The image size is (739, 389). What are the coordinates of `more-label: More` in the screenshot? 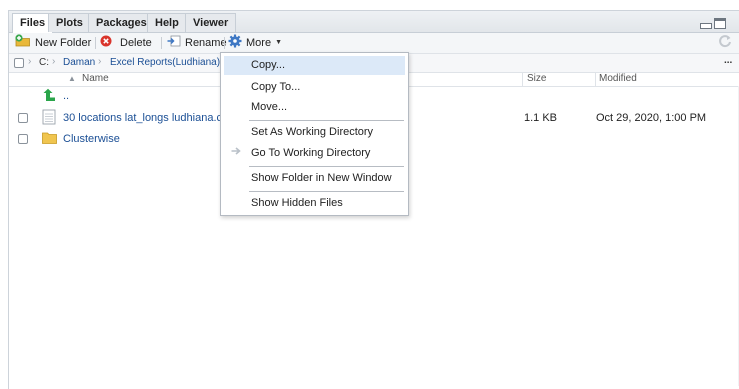 It's located at (259, 43).